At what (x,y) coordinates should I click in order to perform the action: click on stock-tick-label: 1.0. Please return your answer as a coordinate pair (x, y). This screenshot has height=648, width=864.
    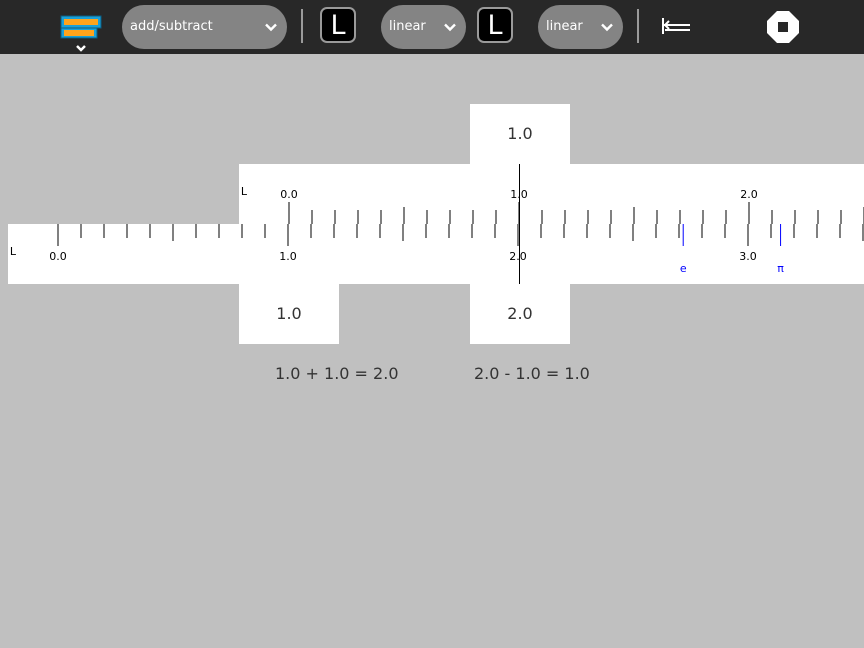
    Looking at the image, I should click on (288, 256).